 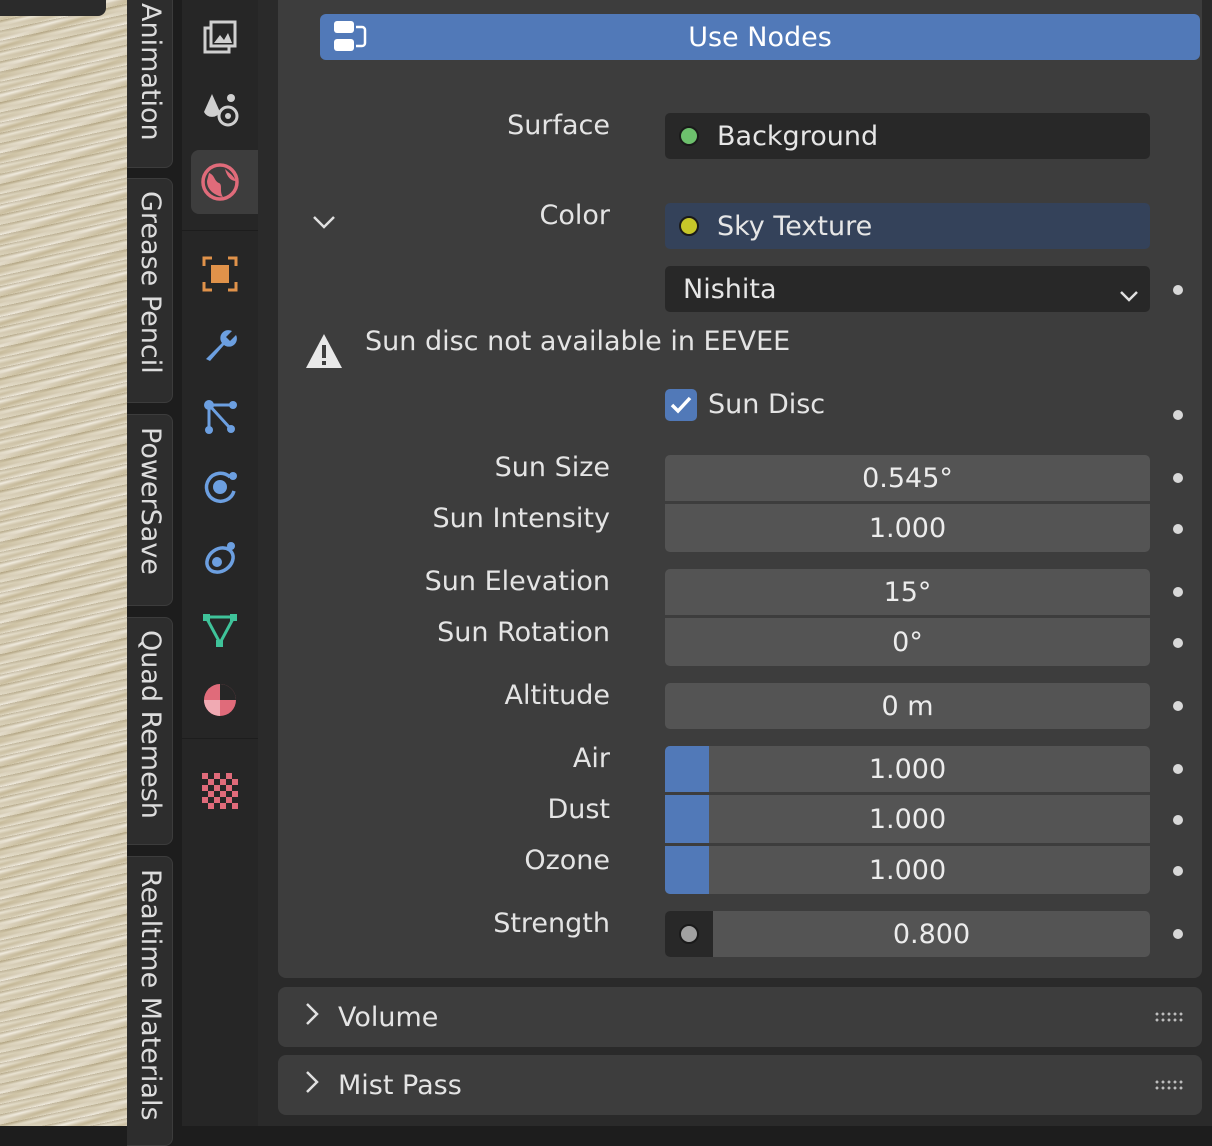 I want to click on surface-shader-field: Background, so click(x=907, y=136).